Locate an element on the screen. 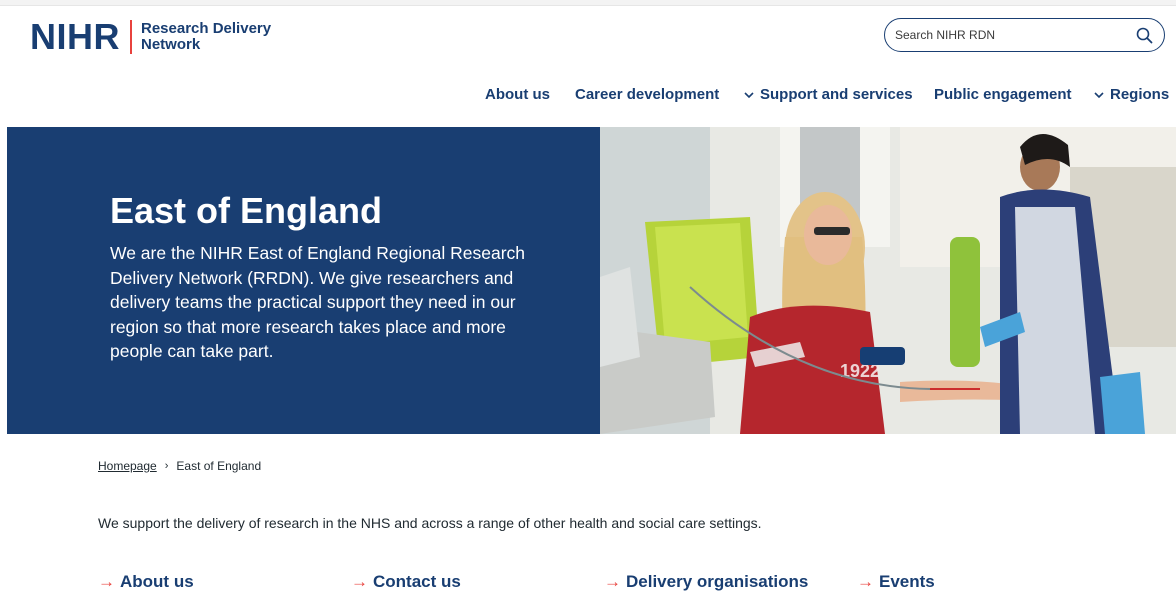  nav-regions: Regions is located at coordinates (1131, 94).